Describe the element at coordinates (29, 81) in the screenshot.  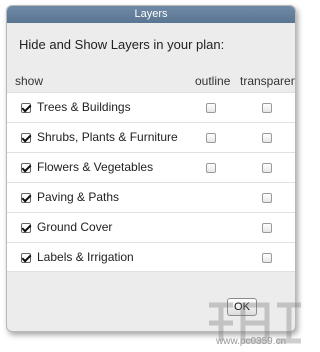
I see `column-header-show: show` at that location.